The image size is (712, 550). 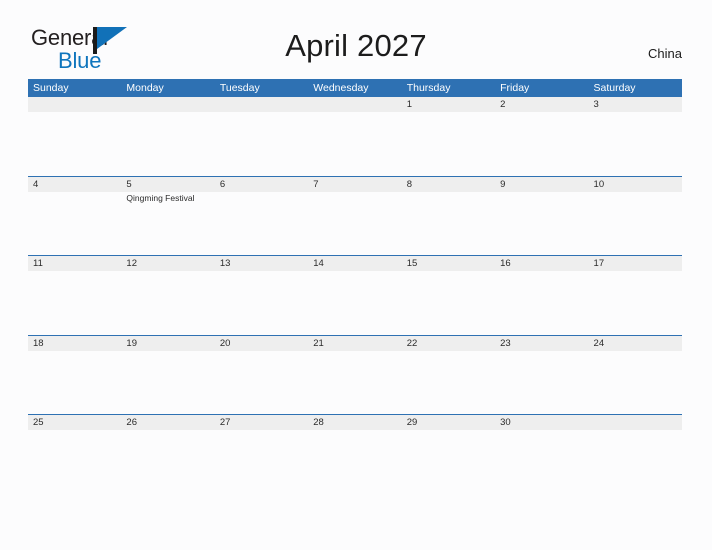 What do you see at coordinates (74, 422) in the screenshot?
I see `date-cell-25: 25` at bounding box center [74, 422].